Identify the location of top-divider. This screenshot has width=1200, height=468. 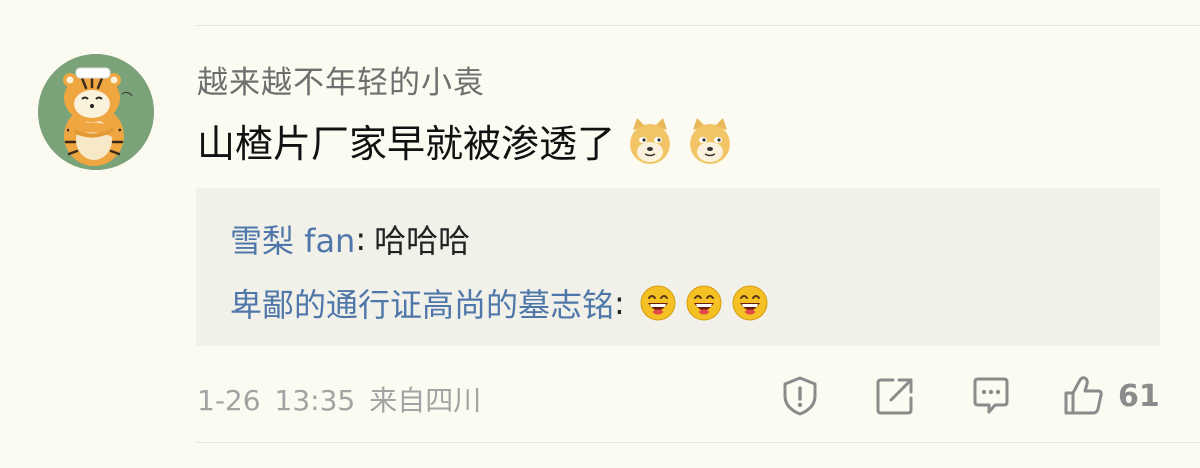
(698, 25).